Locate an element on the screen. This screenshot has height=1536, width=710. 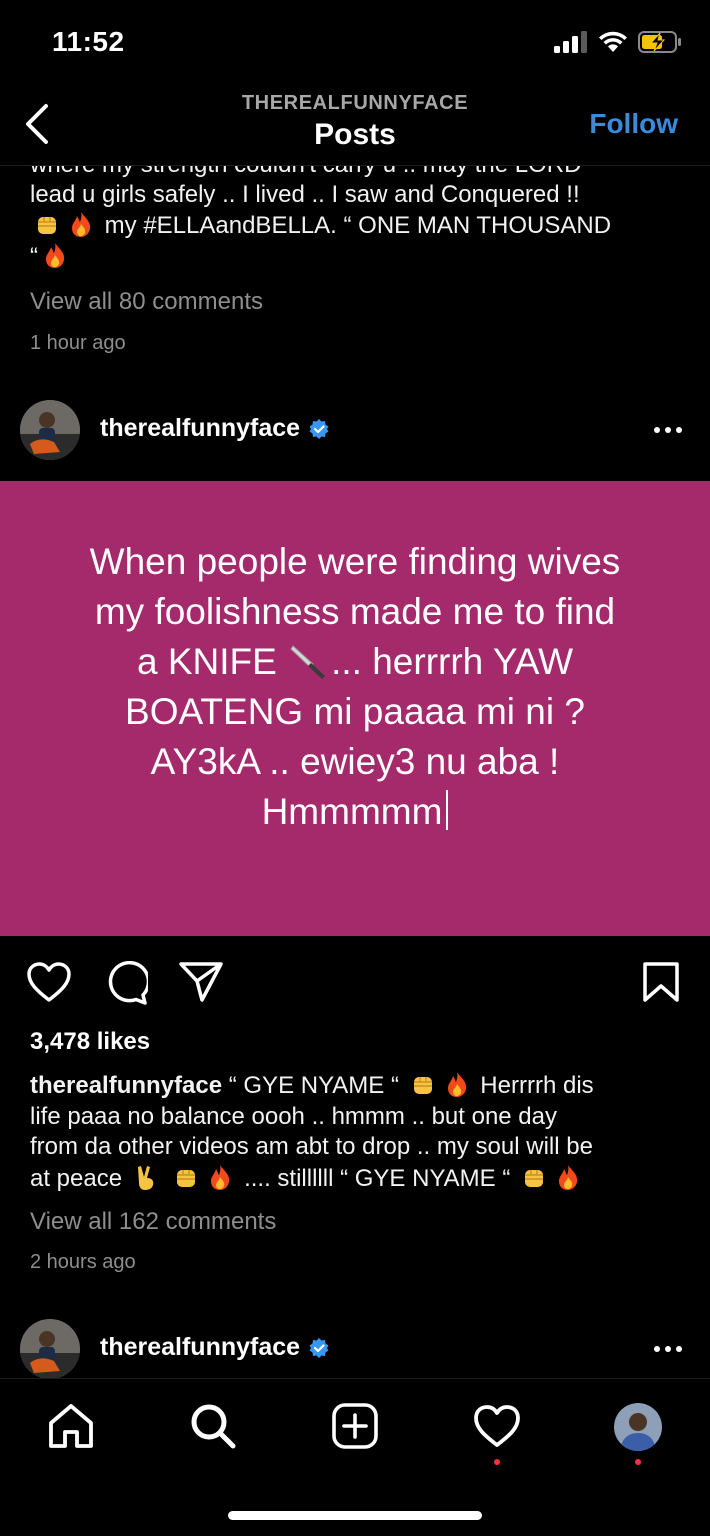
profile-avatar is located at coordinates (638, 1427).